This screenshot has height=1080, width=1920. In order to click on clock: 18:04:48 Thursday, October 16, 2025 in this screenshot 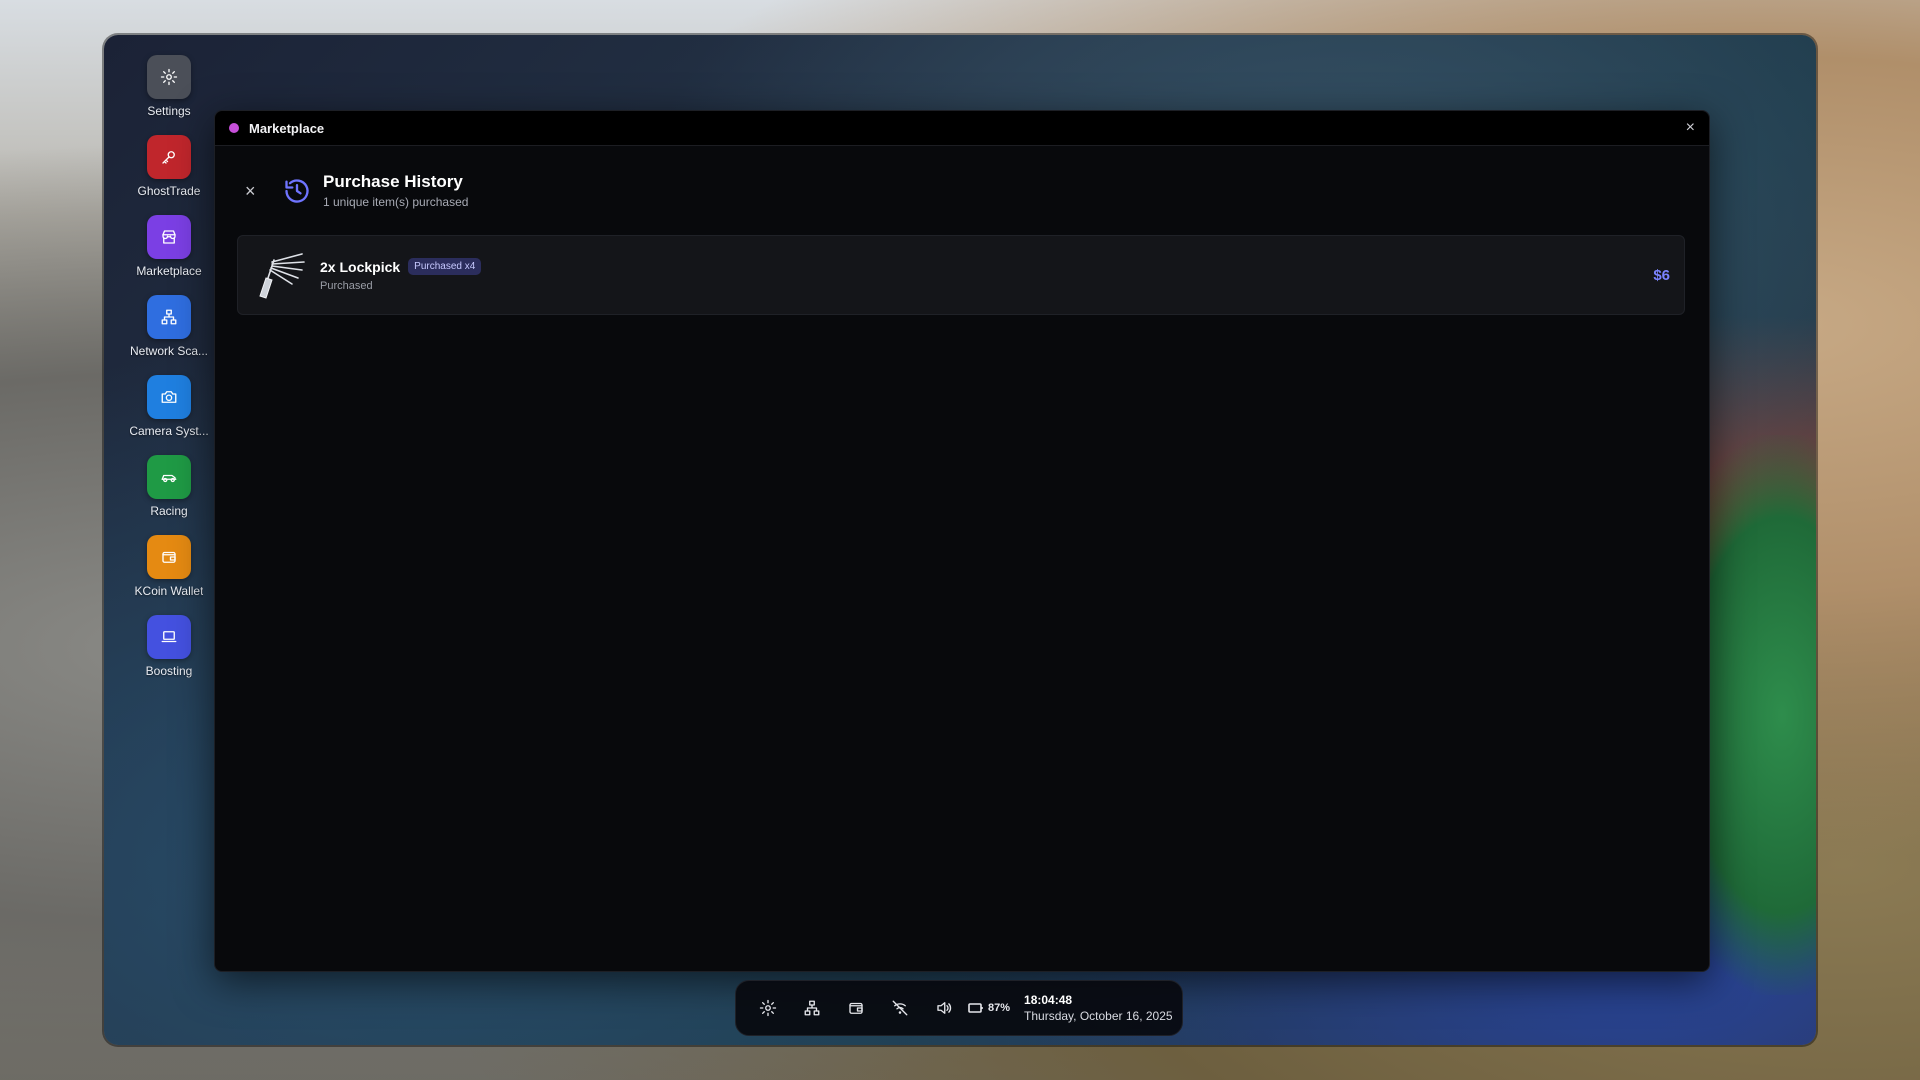, I will do `click(1098, 1008)`.